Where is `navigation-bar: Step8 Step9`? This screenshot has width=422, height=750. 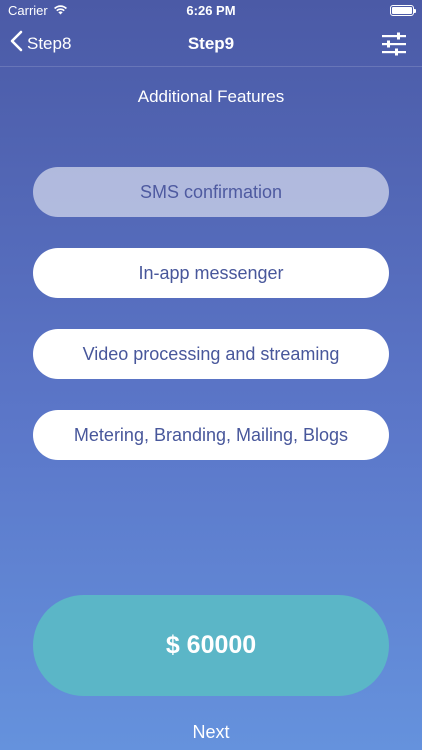
navigation-bar: Step8 Step9 is located at coordinates (211, 44).